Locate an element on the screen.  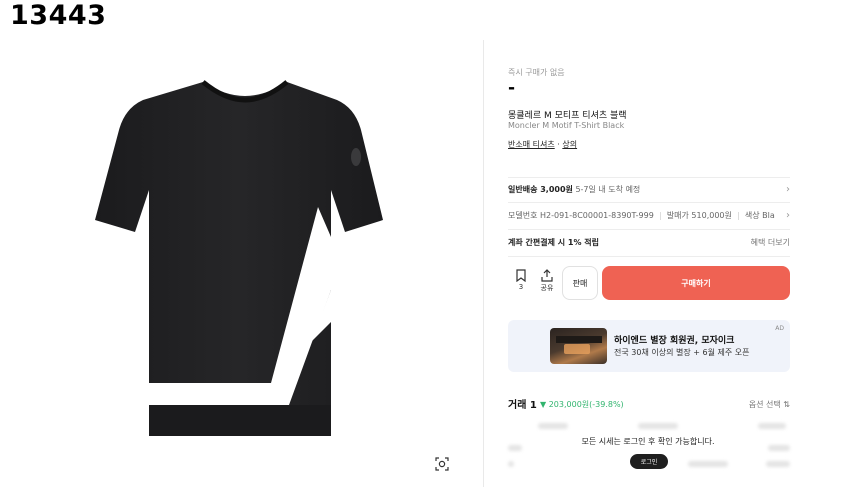
payment-row: 계좌 간편결제 시 1% 적립 혜택 더보기 is located at coordinates (649, 242).